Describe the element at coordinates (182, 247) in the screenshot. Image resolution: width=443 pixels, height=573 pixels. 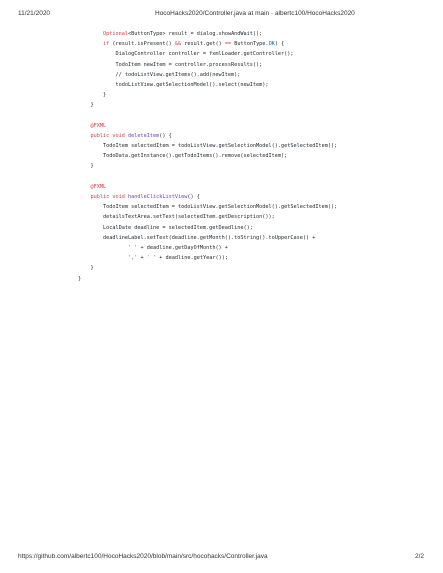
I see `code-token: + deadline.getDayOfMonth() +` at that location.